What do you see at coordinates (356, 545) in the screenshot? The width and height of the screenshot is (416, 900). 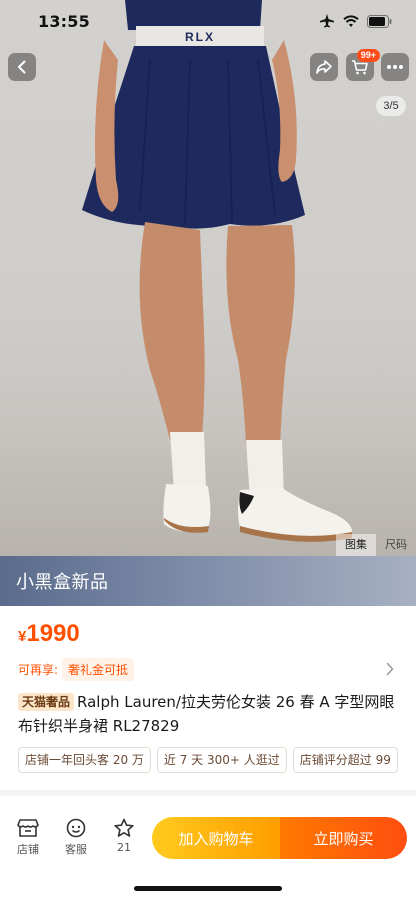 I see `gallery-link: 图集` at bounding box center [356, 545].